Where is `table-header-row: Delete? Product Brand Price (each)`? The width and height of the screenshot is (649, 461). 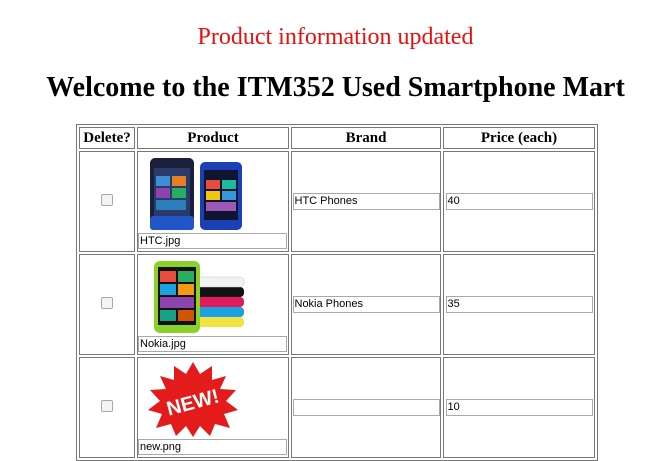
table-header-row: Delete? Product Brand Price (each) is located at coordinates (337, 138).